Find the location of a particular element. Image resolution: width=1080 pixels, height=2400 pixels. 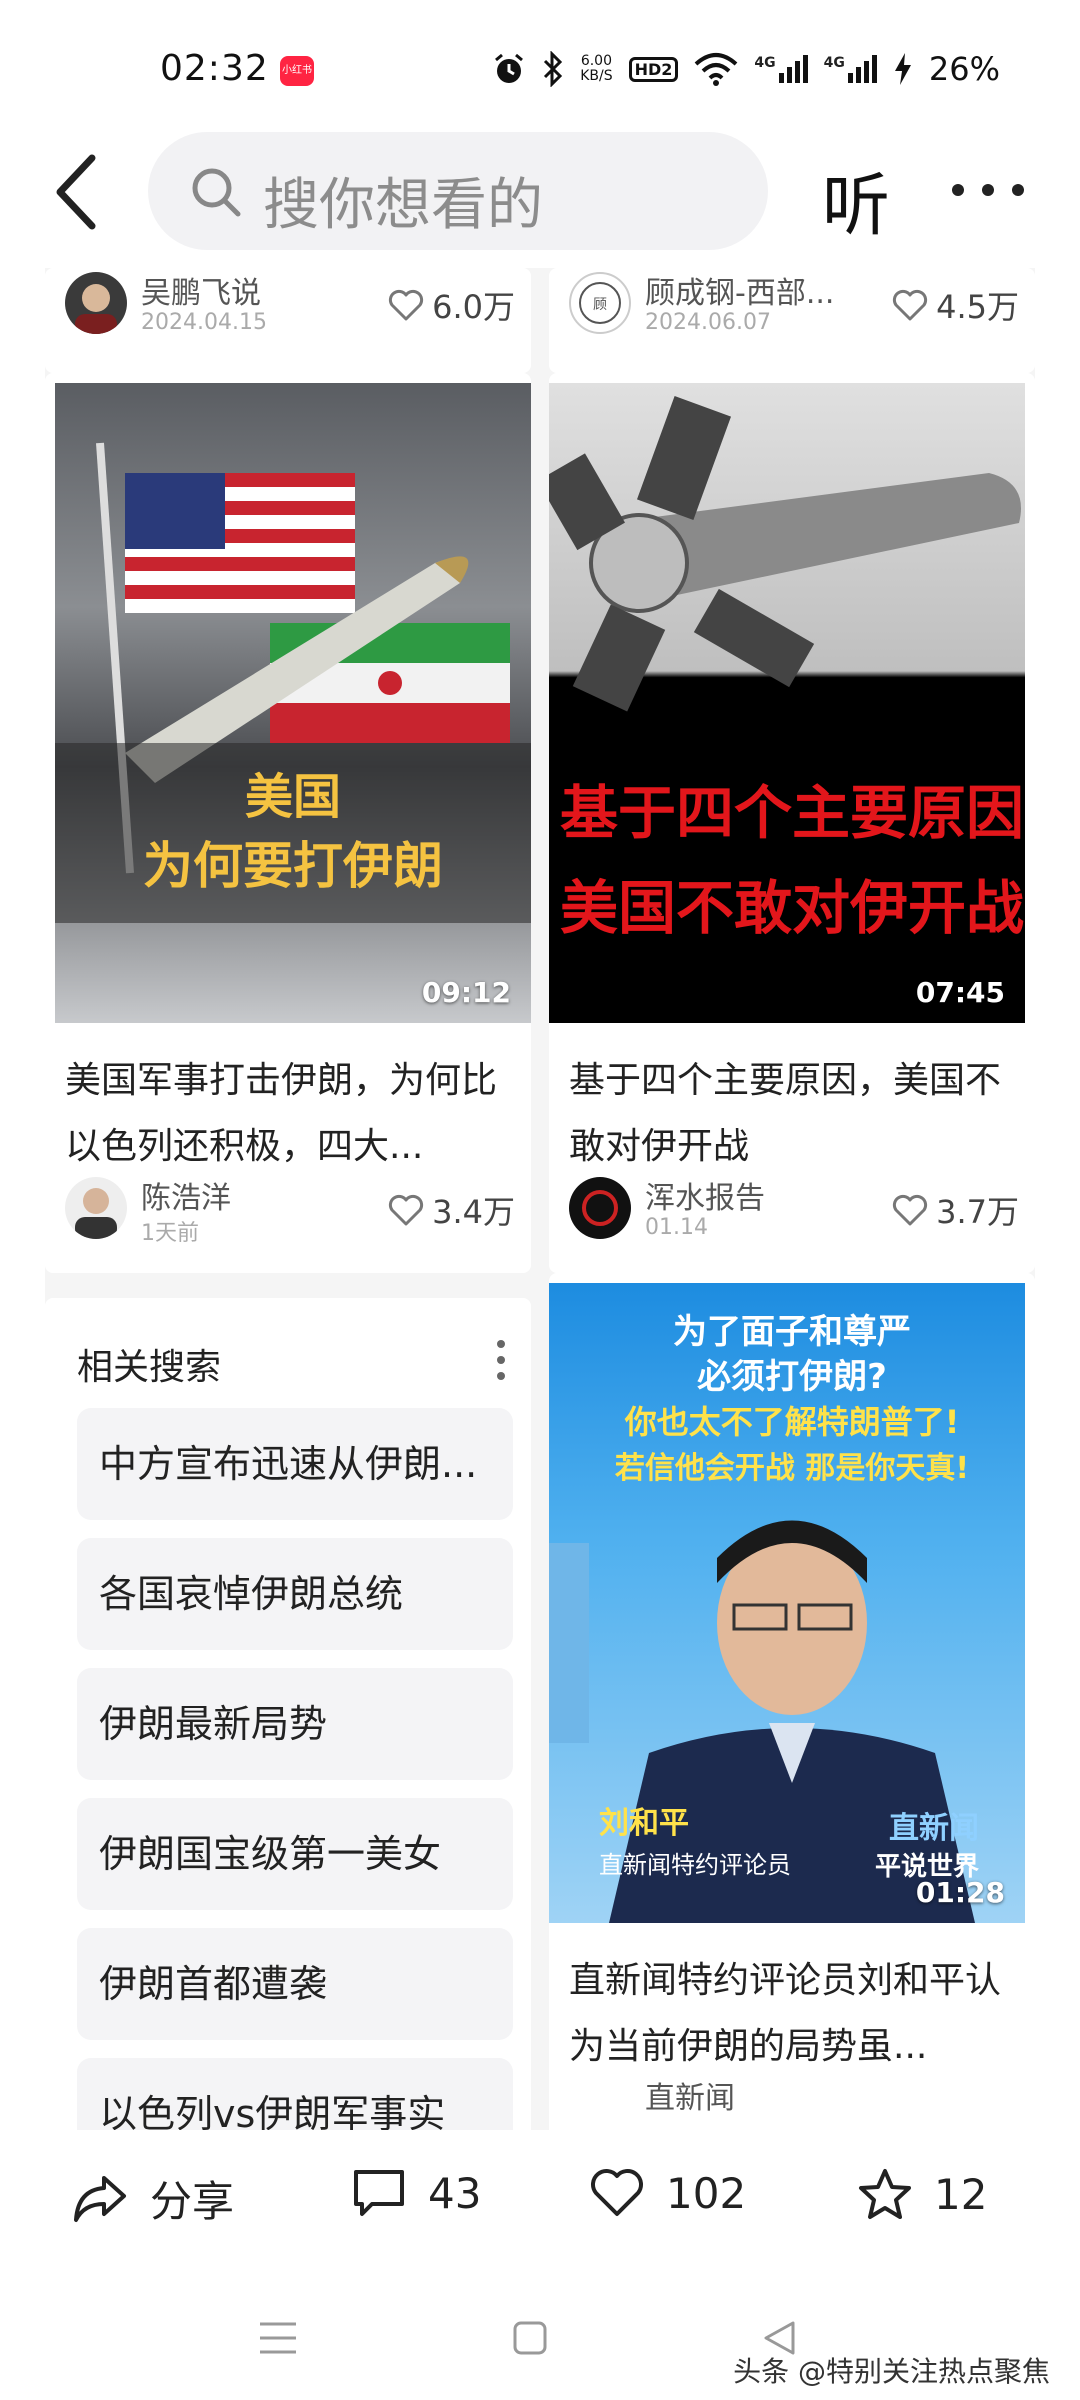

publish-date: 1天前 is located at coordinates (170, 1233).